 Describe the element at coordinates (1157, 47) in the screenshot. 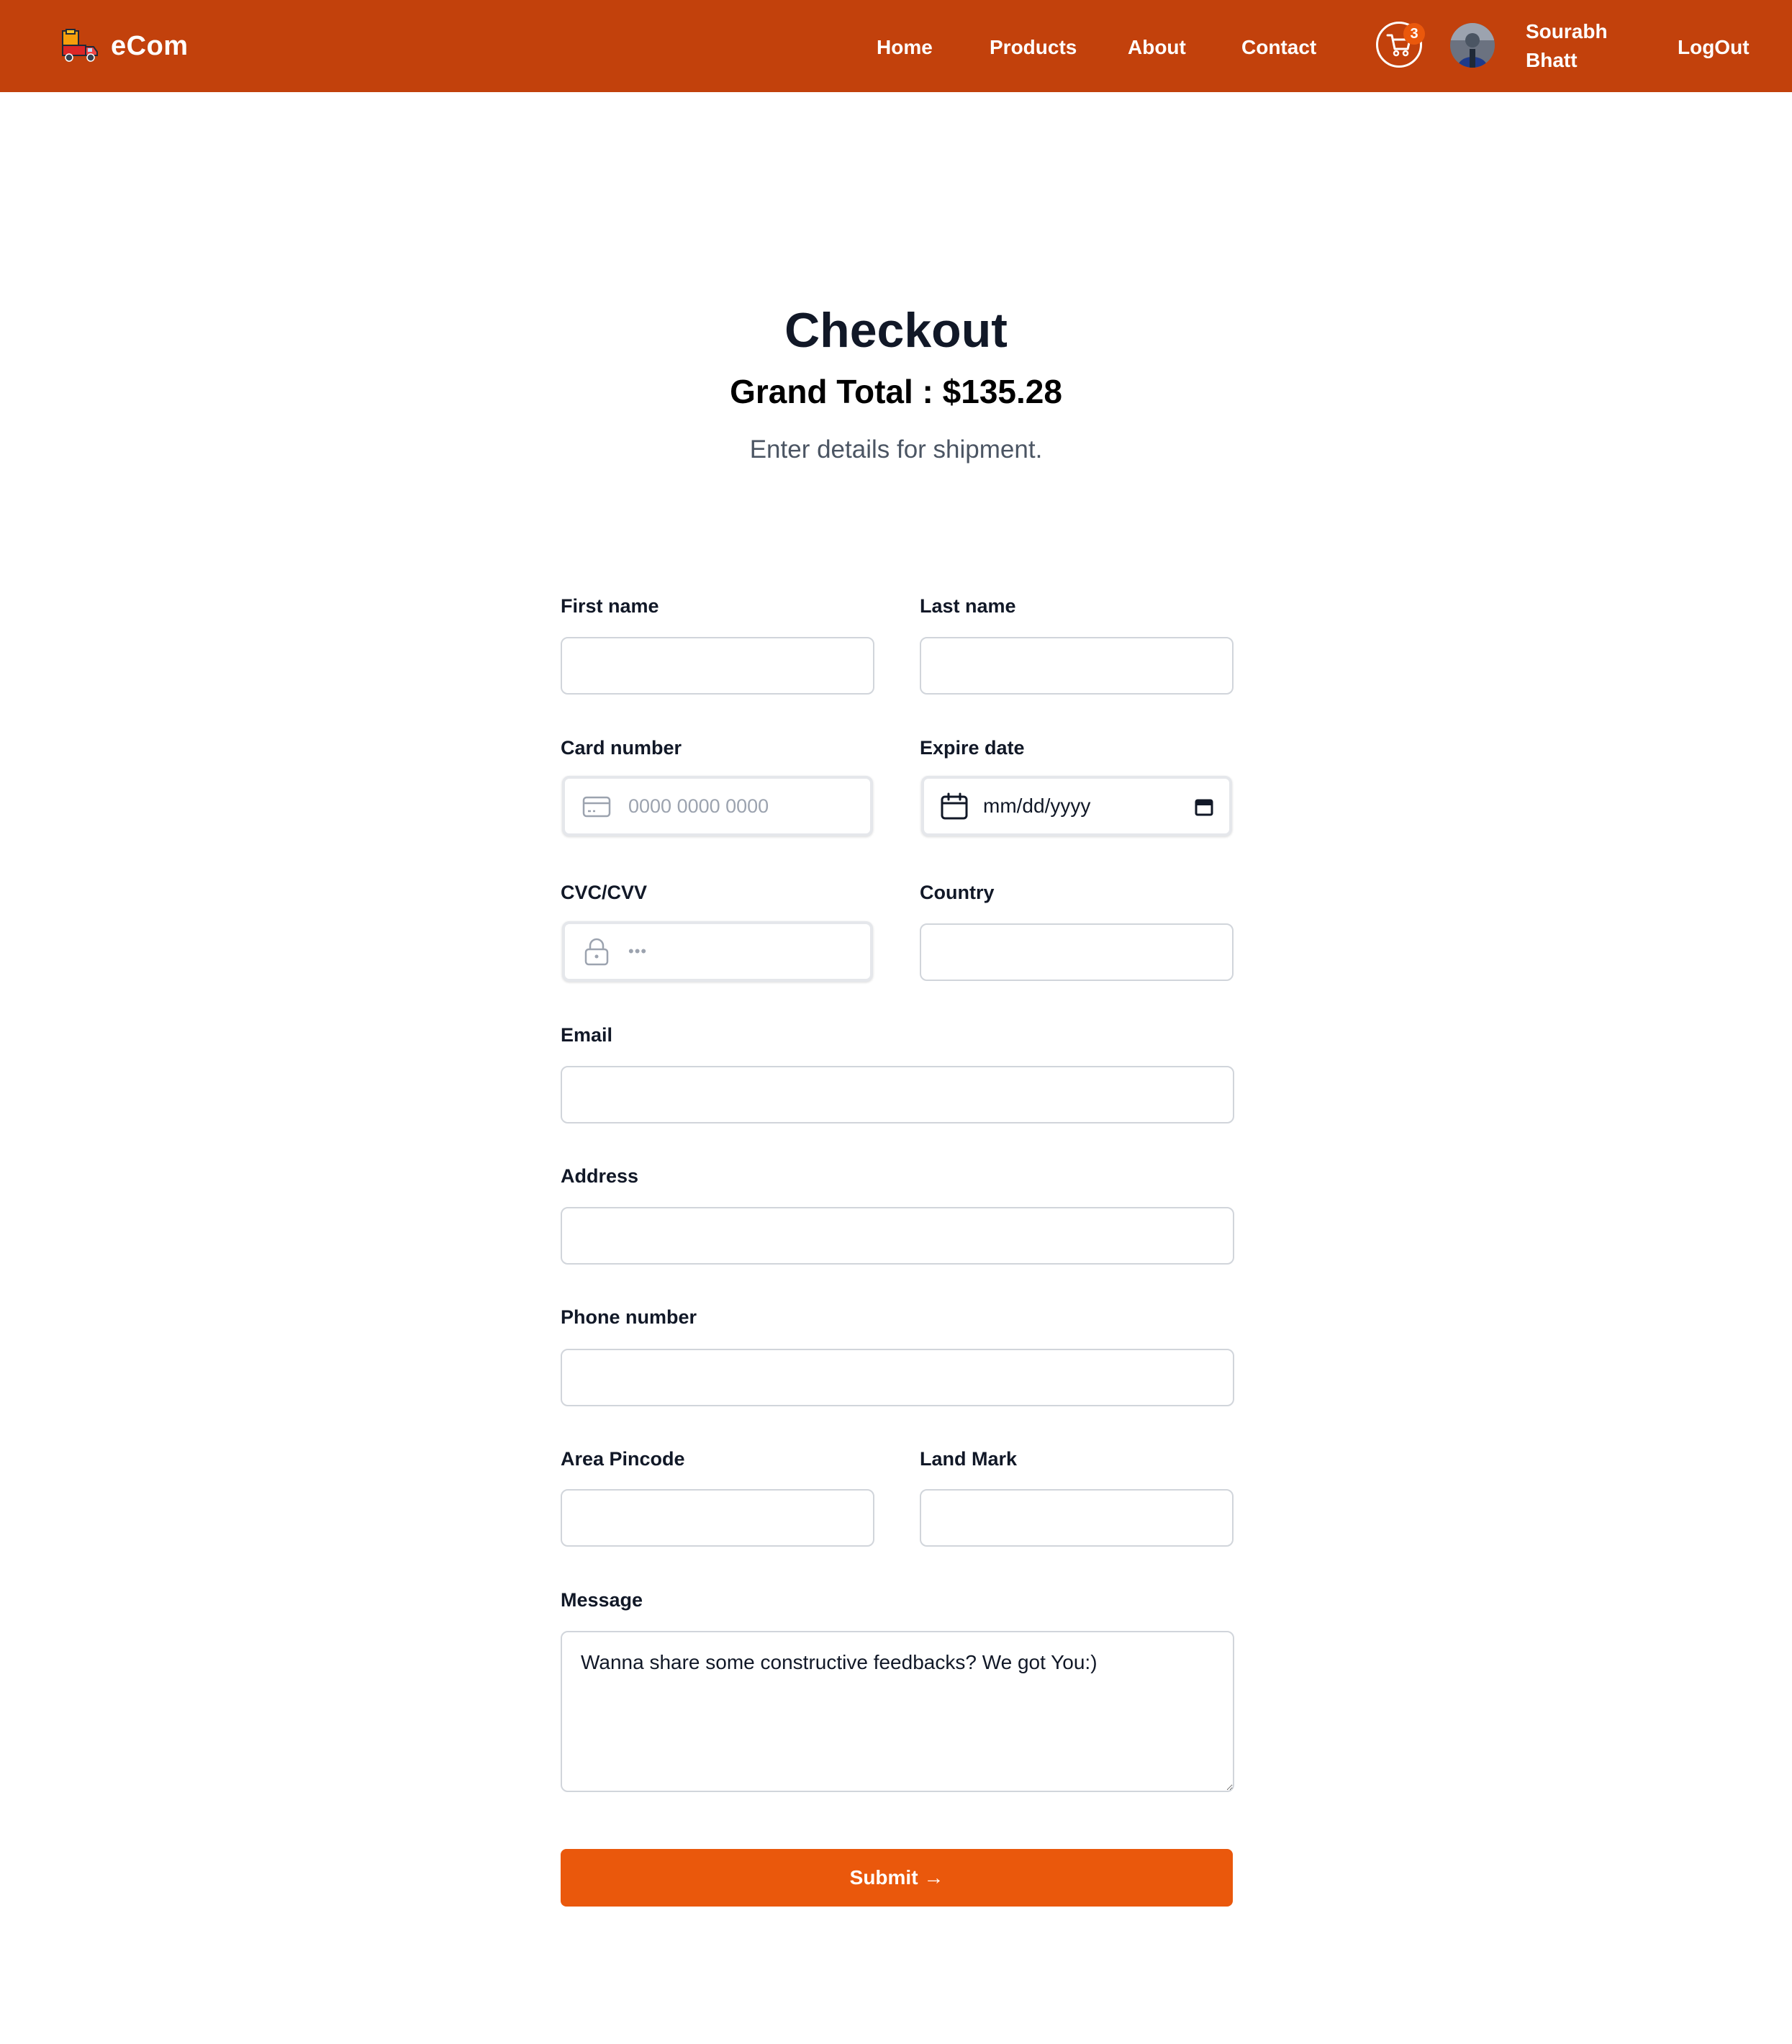

I see `nav-about-link: About` at that location.